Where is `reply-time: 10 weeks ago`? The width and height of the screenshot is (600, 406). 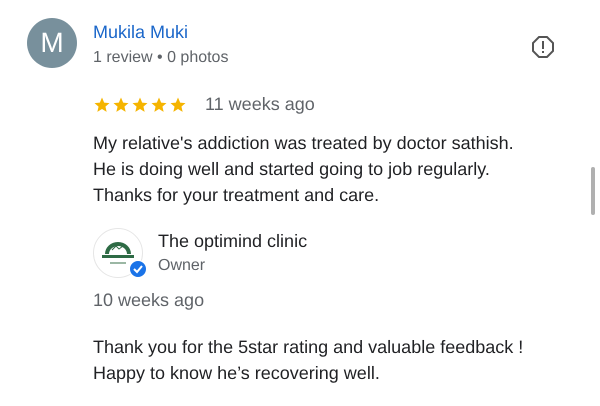 reply-time: 10 weeks ago is located at coordinates (149, 300).